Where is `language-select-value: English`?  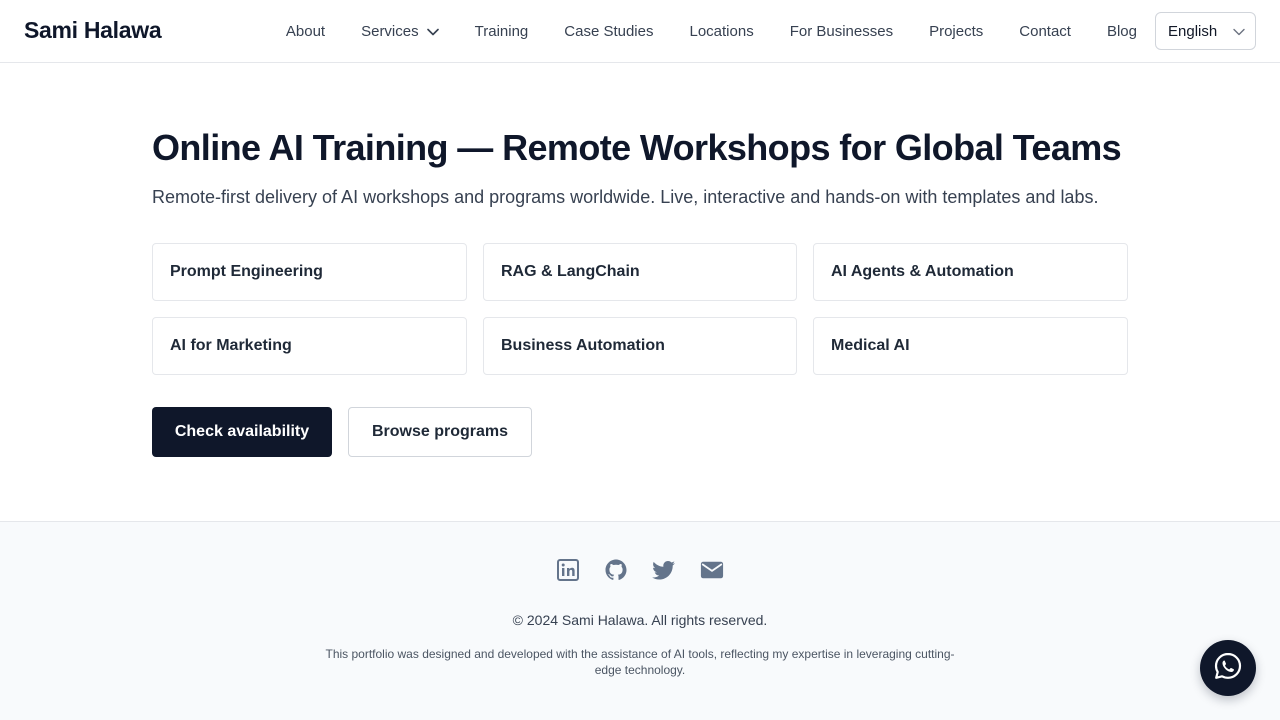
language-select-value: English is located at coordinates (1193, 31).